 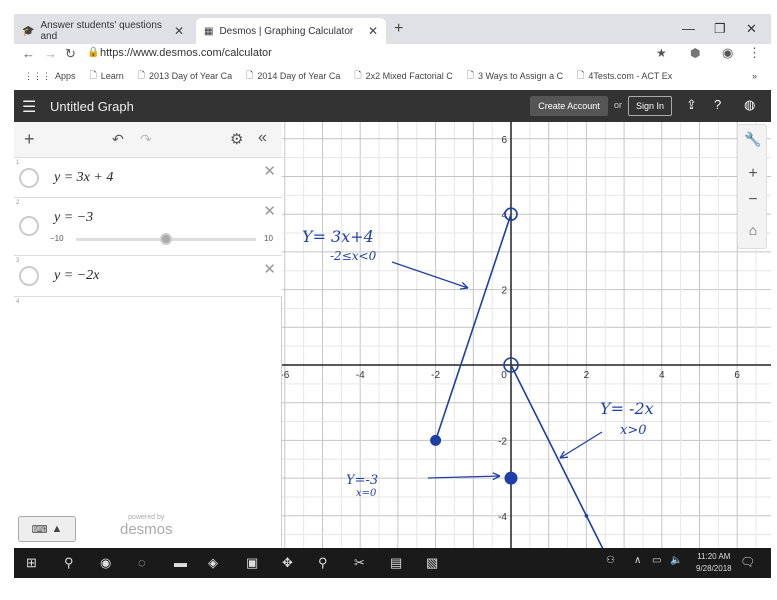 What do you see at coordinates (50, 53) in the screenshot?
I see `forward-arrow-icon: →` at bounding box center [50, 53].